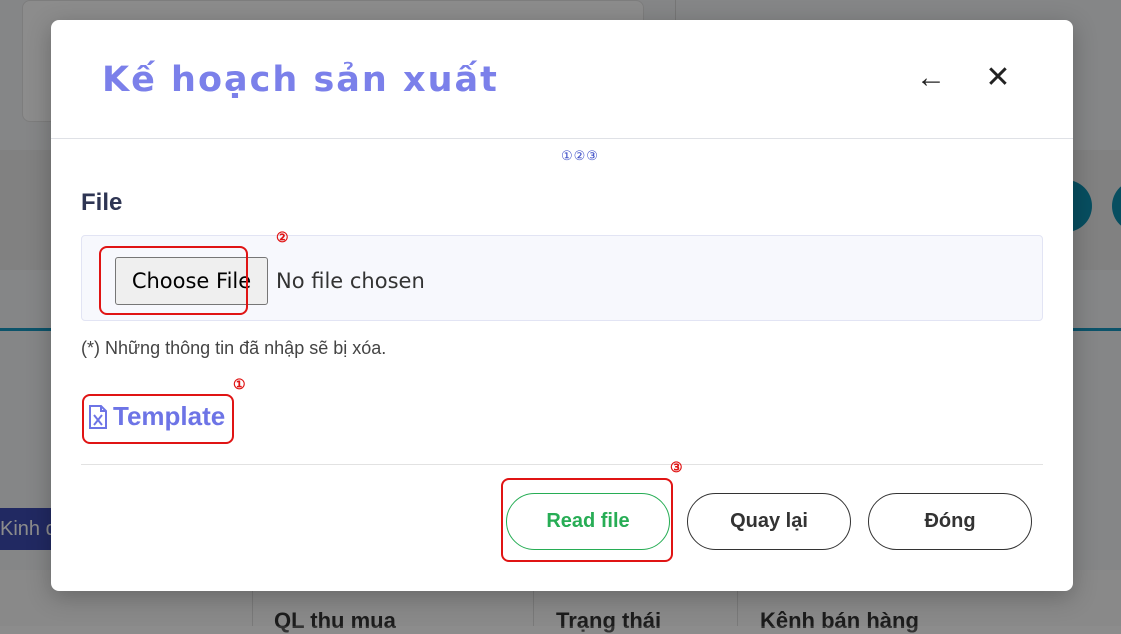 The width and height of the screenshot is (1121, 634). I want to click on back-button: Quay lại, so click(769, 521).